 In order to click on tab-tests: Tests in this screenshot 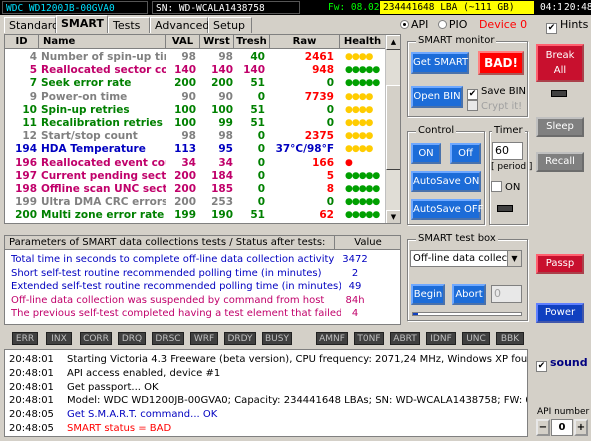, I will do `click(129, 25)`.